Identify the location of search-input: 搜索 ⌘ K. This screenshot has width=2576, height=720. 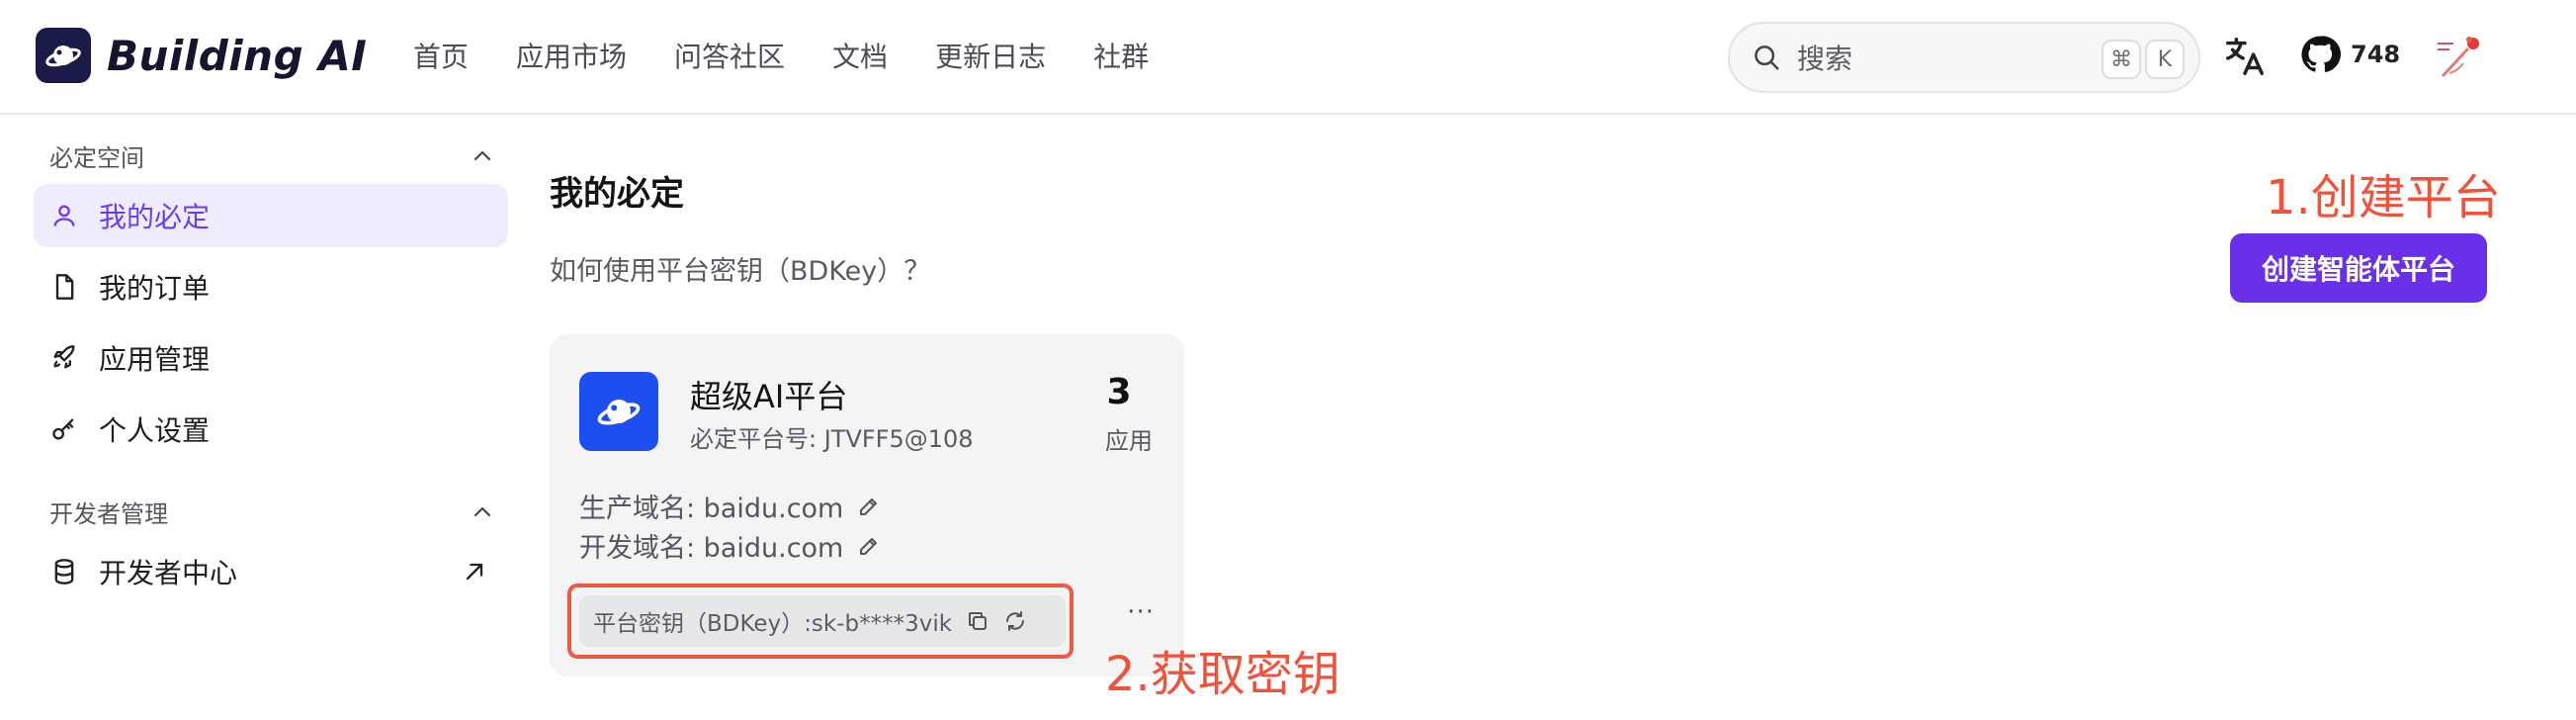
(1964, 57).